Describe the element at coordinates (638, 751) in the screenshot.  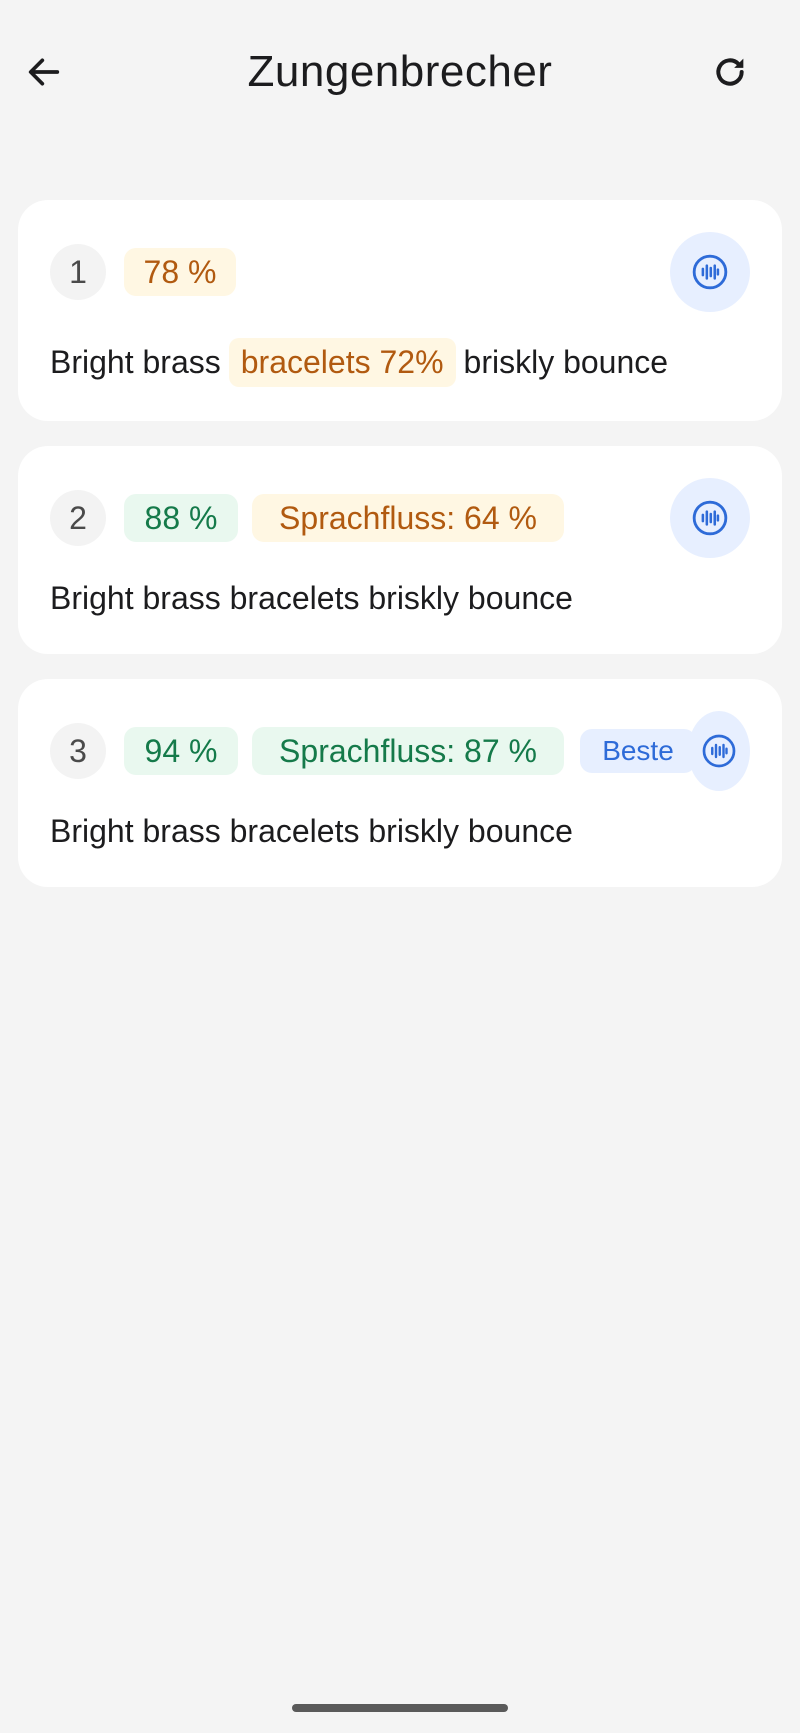
I see `best-attempt-badge: Beste` at that location.